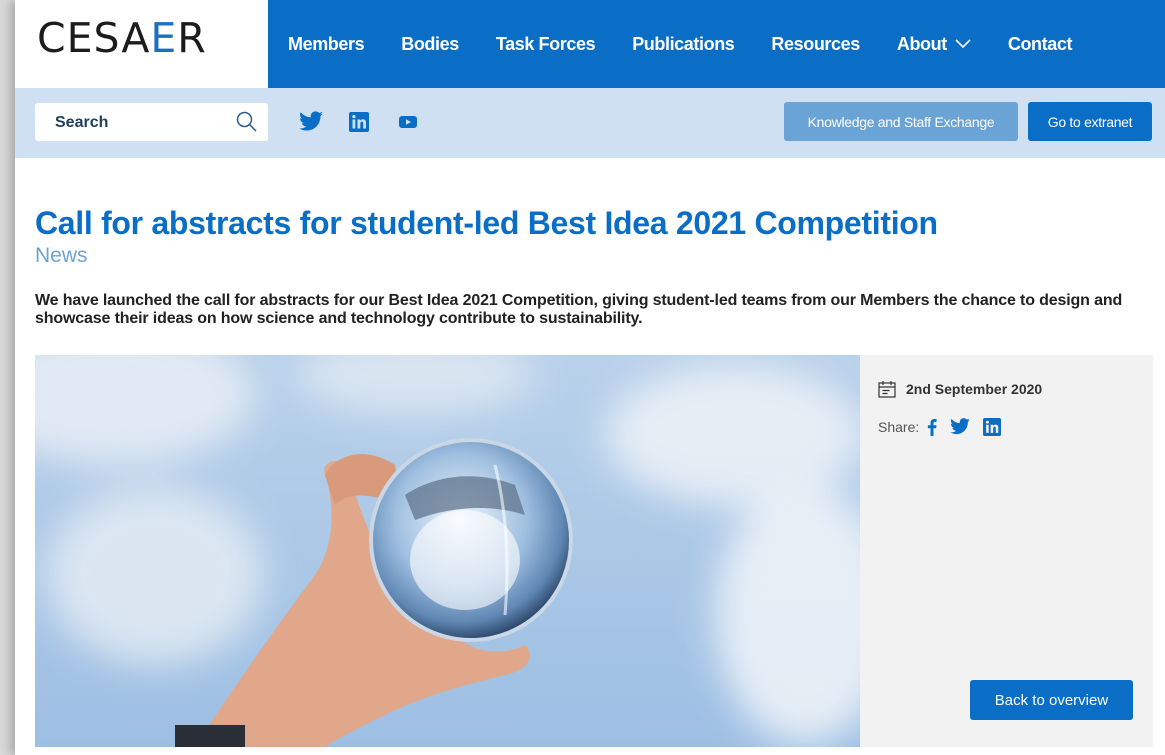 This screenshot has width=1165, height=755. I want to click on back-to-overview-button: Back to overview, so click(1051, 700).